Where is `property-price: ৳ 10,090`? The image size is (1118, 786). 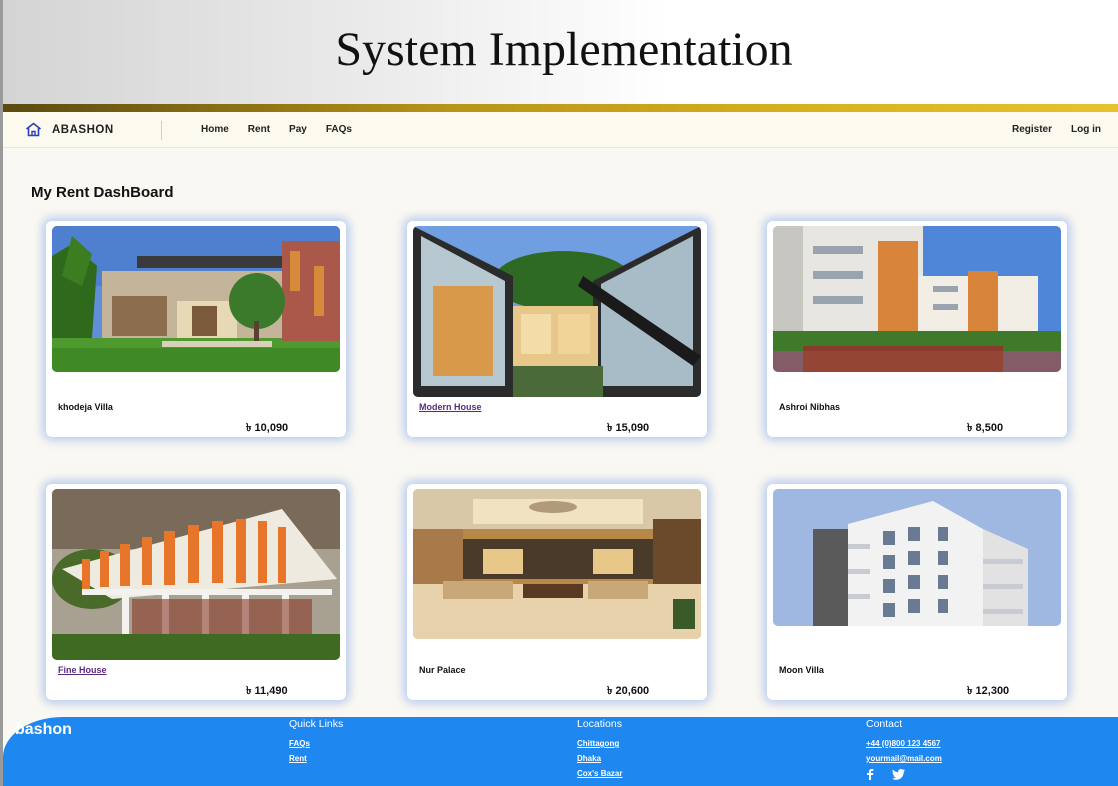
property-price: ৳ 10,090 is located at coordinates (267, 428).